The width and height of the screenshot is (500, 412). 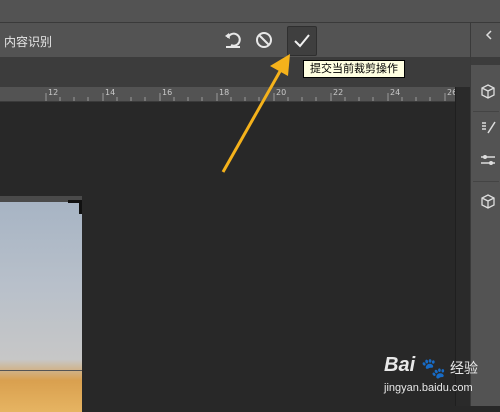 What do you see at coordinates (400, 365) in the screenshot?
I see `watermark-brand: Bai` at bounding box center [400, 365].